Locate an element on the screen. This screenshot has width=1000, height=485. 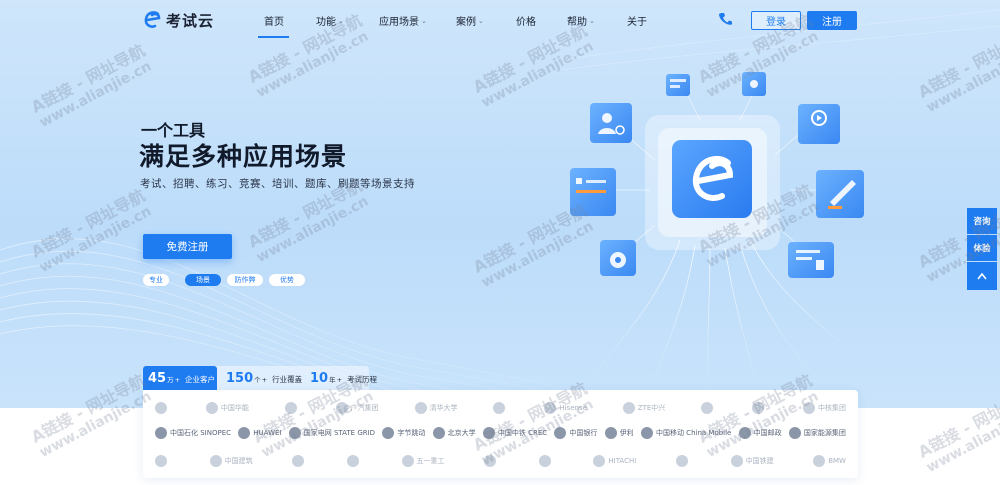
client-logo: HITACHI is located at coordinates (614, 461).